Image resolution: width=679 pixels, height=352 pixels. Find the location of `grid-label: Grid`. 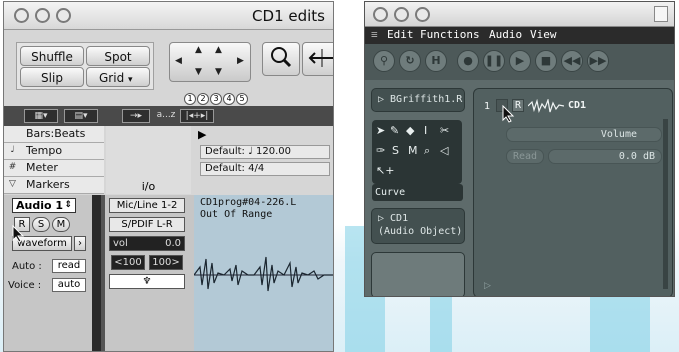

grid-label: Grid is located at coordinates (112, 78).